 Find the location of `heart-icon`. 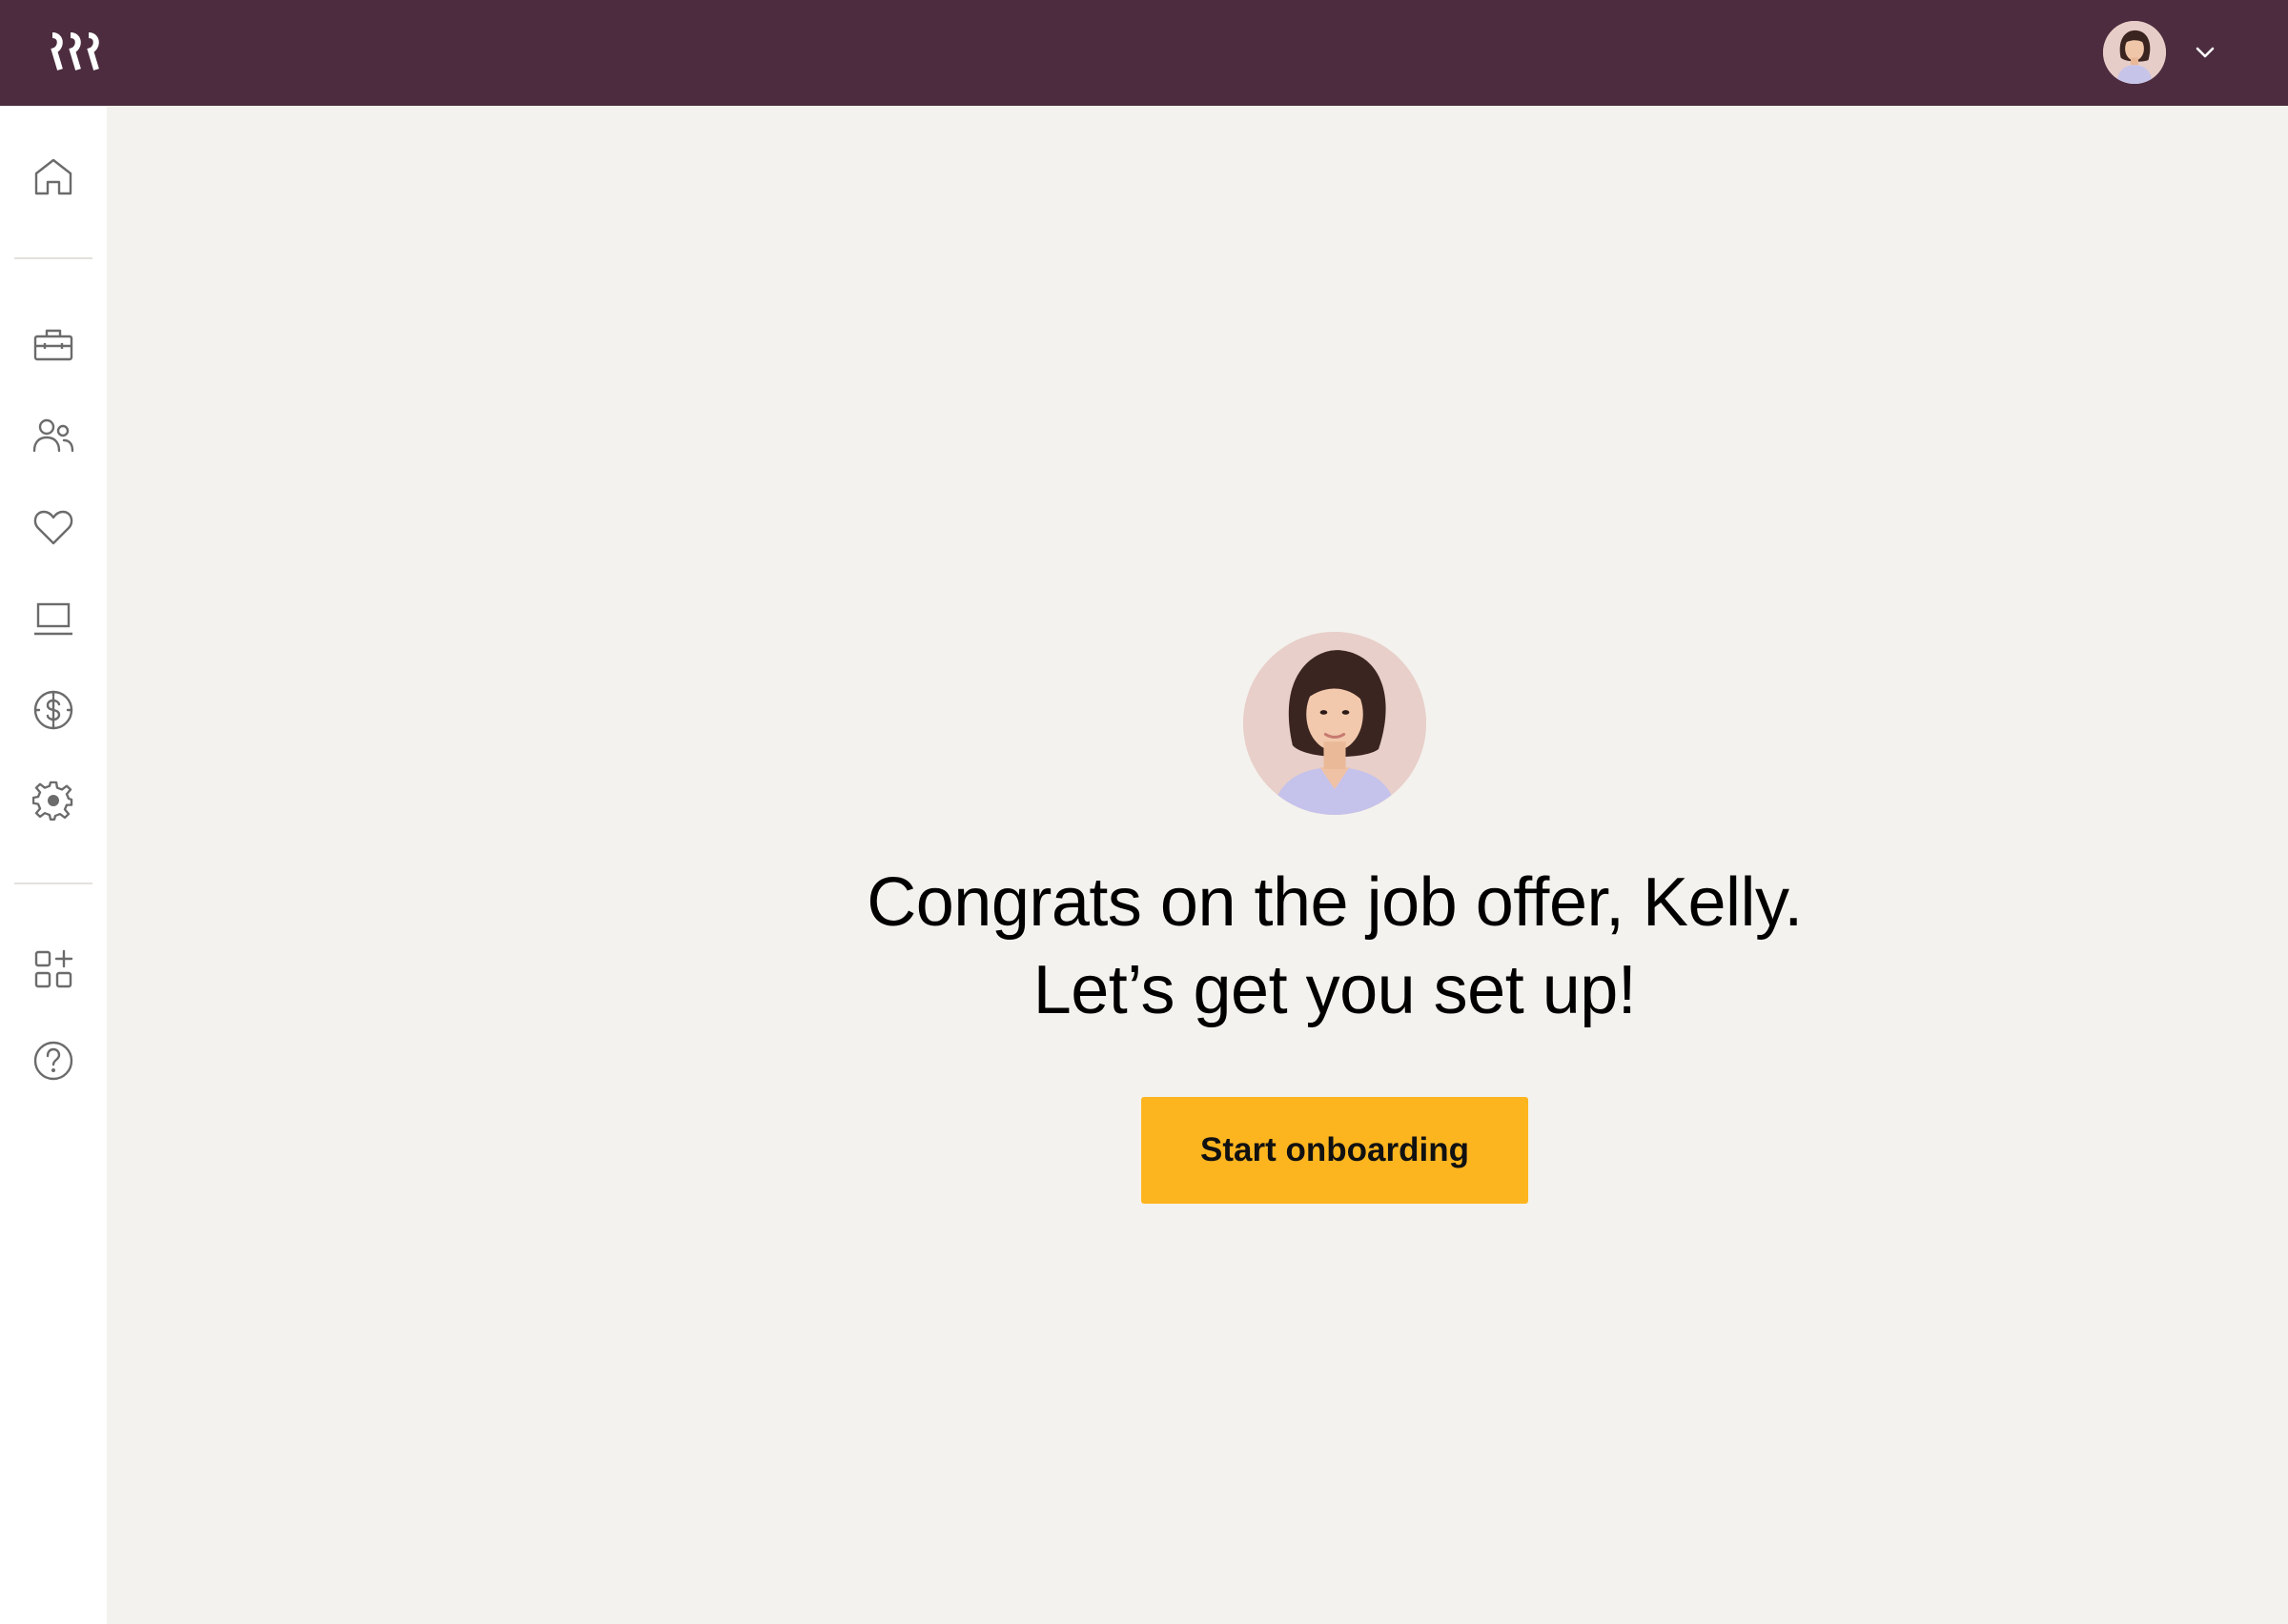

heart-icon is located at coordinates (53, 527).